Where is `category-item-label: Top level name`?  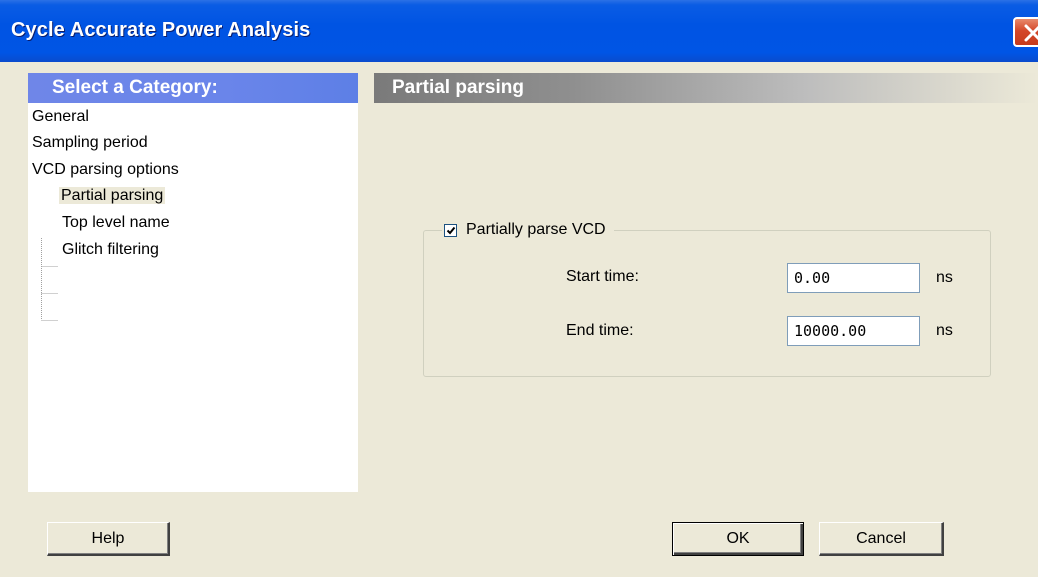
category-item-label: Top level name is located at coordinates (116, 222).